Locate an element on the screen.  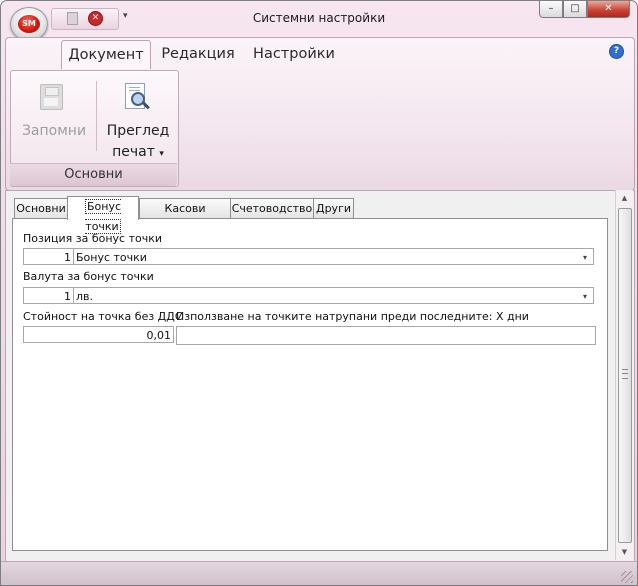
bonus-position-code-field: 1 is located at coordinates (48, 256).